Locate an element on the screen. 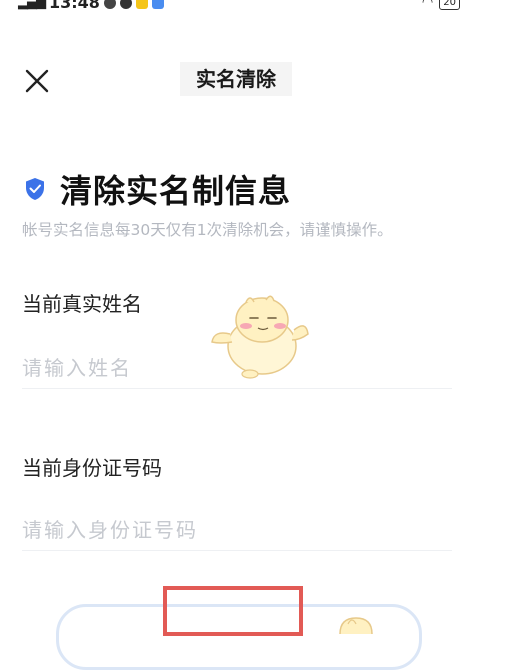 Image resolution: width=518 pixels, height=670 pixels. id-number-input is located at coordinates (237, 530).